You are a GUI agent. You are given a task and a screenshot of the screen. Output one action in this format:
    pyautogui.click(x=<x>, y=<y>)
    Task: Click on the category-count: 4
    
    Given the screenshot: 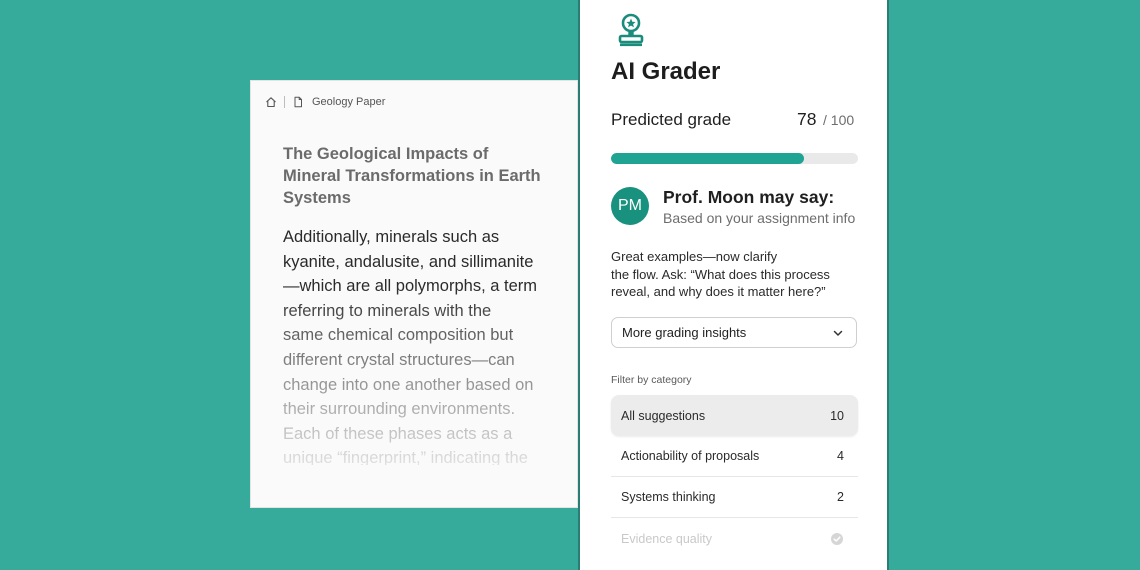 What is the action you would take?
    pyautogui.click(x=840, y=456)
    